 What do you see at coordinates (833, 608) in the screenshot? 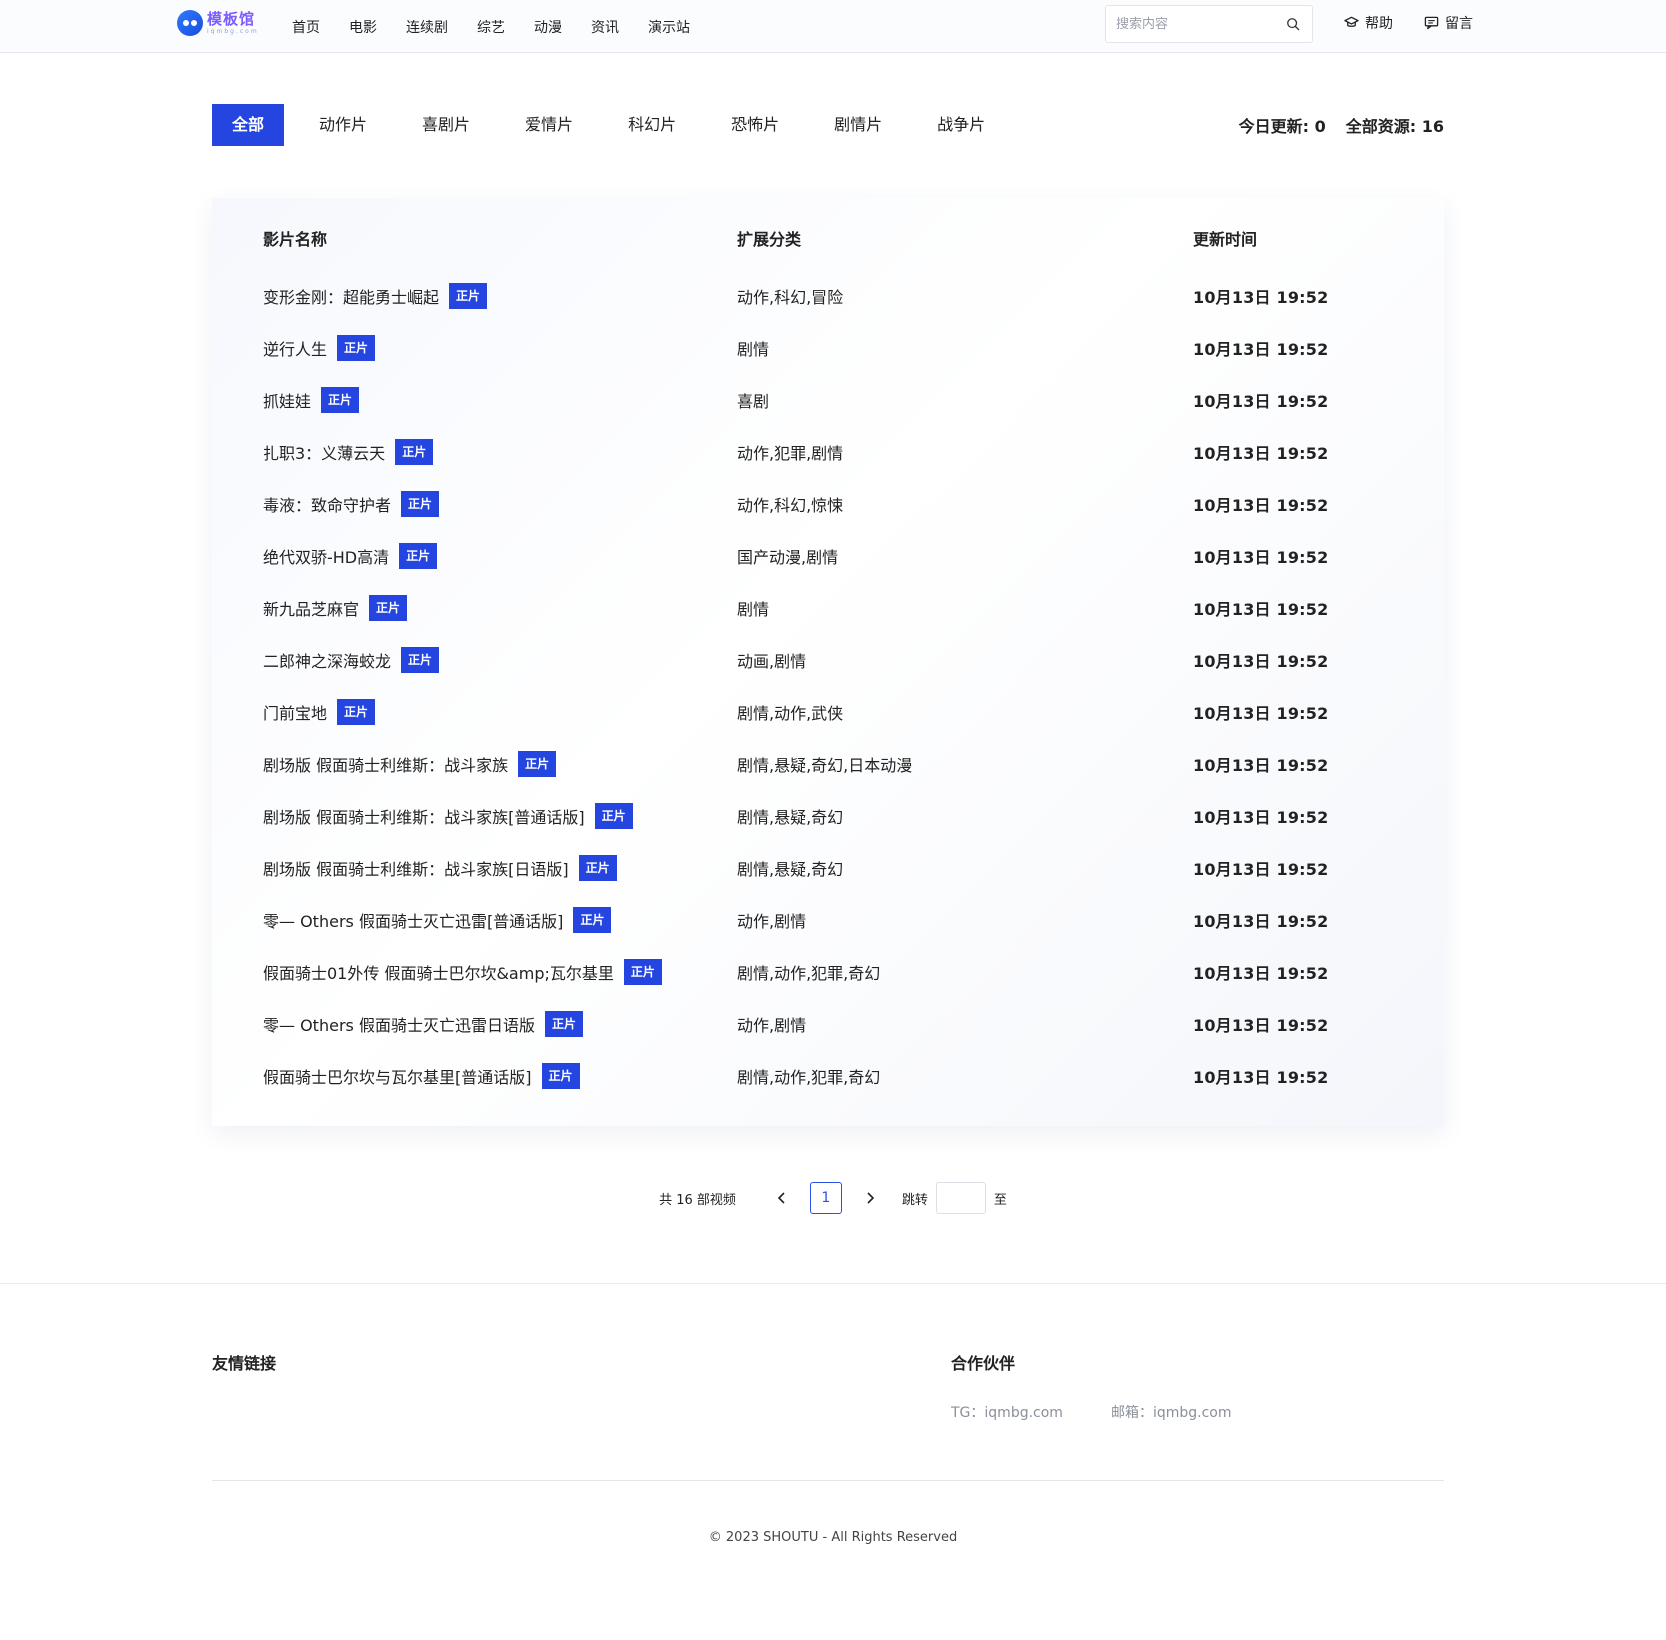
I see `table-row: 新九品芝麻官 正片 剧情 10月13日 19:52` at bounding box center [833, 608].